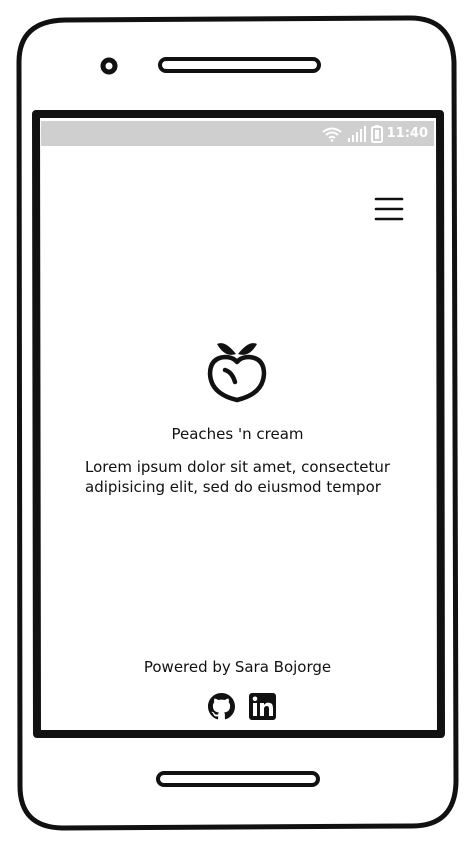  Describe the element at coordinates (283, 667) in the screenshot. I see `author-name: Sara Bojorge` at that location.